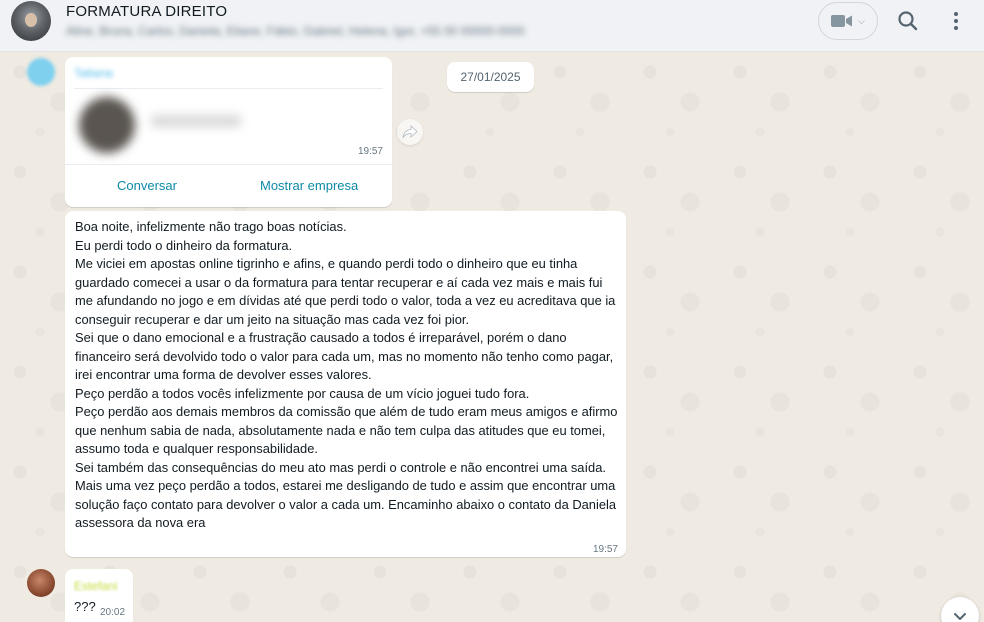 This screenshot has height=622, width=984. I want to click on menu-button, so click(956, 21).